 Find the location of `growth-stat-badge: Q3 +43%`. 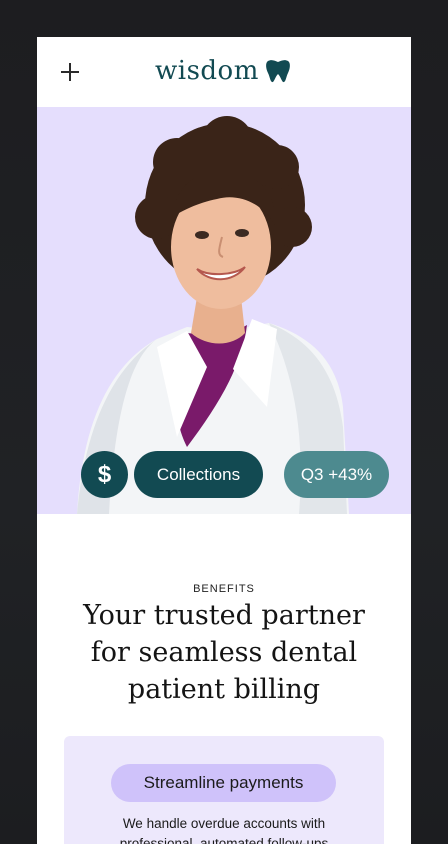

growth-stat-badge: Q3 +43% is located at coordinates (336, 474).